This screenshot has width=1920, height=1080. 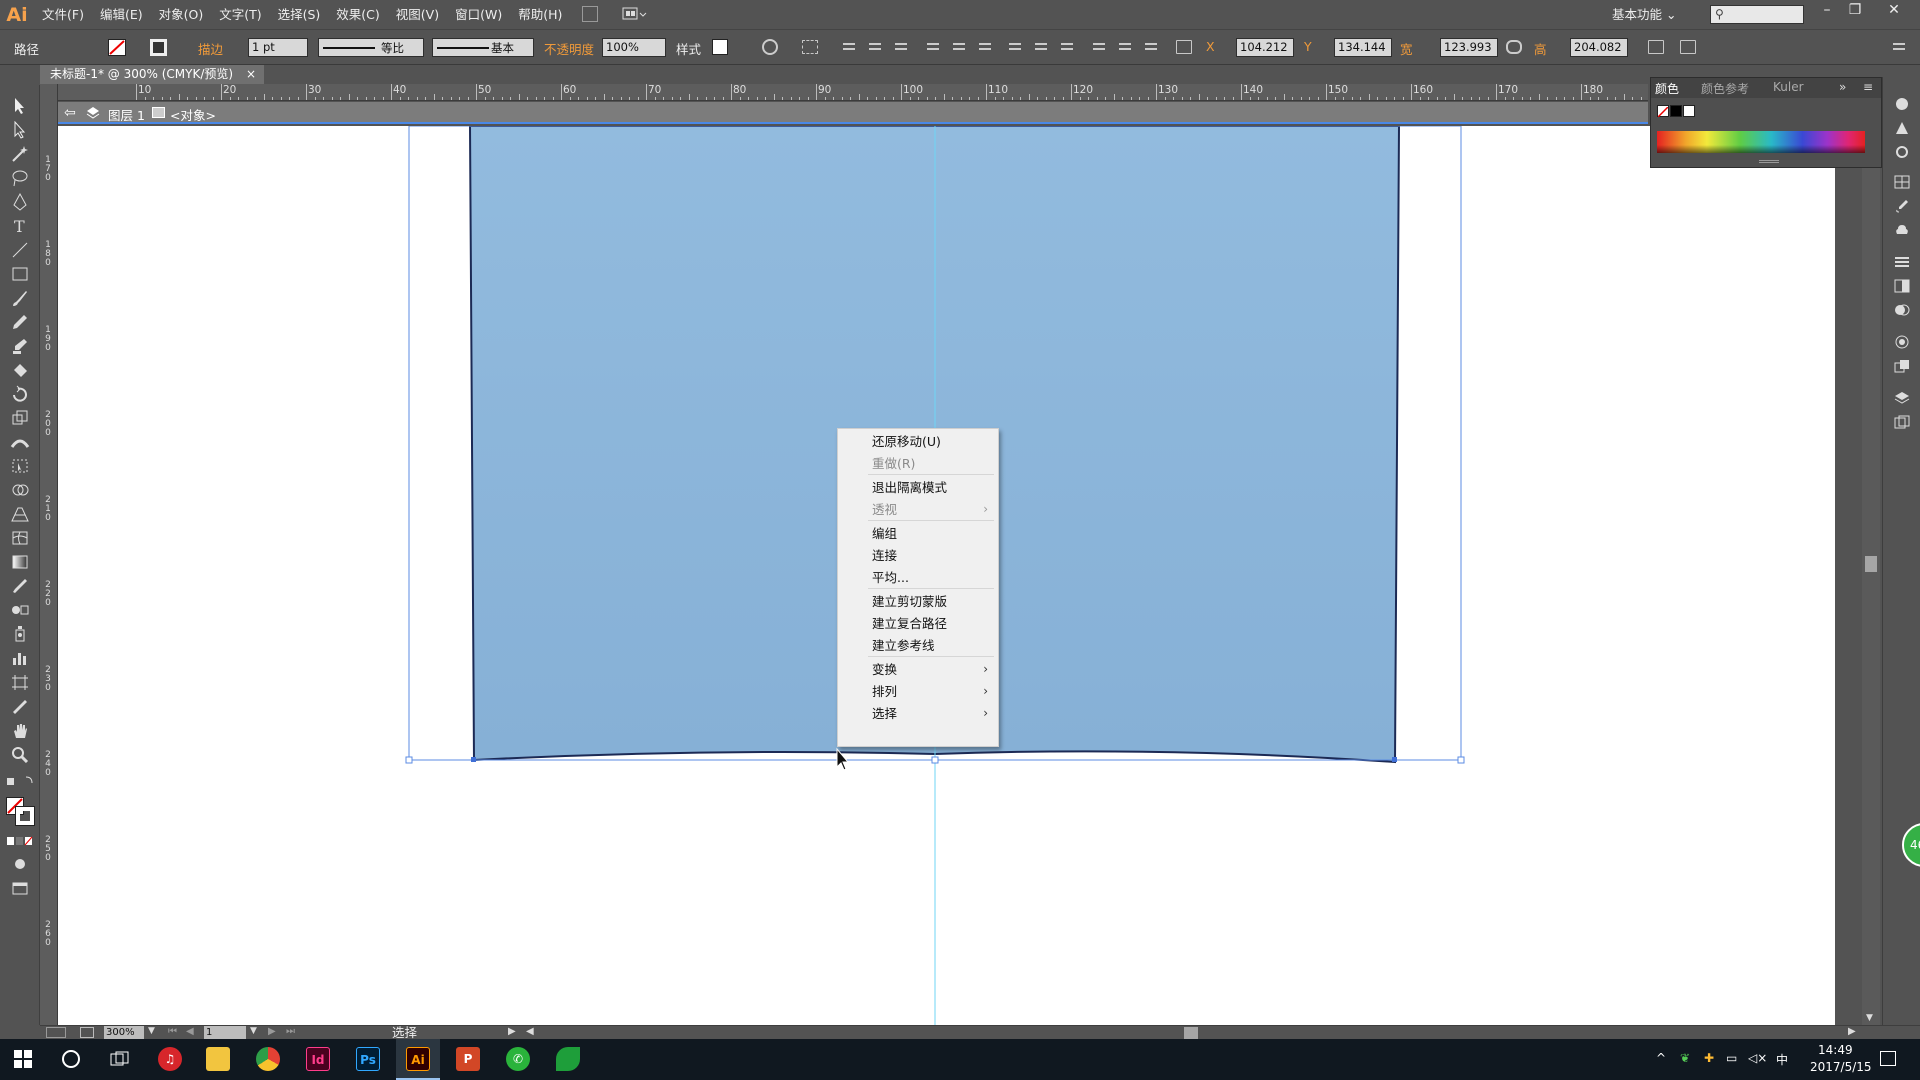 I want to click on align-top-icon, so click(x=933, y=47).